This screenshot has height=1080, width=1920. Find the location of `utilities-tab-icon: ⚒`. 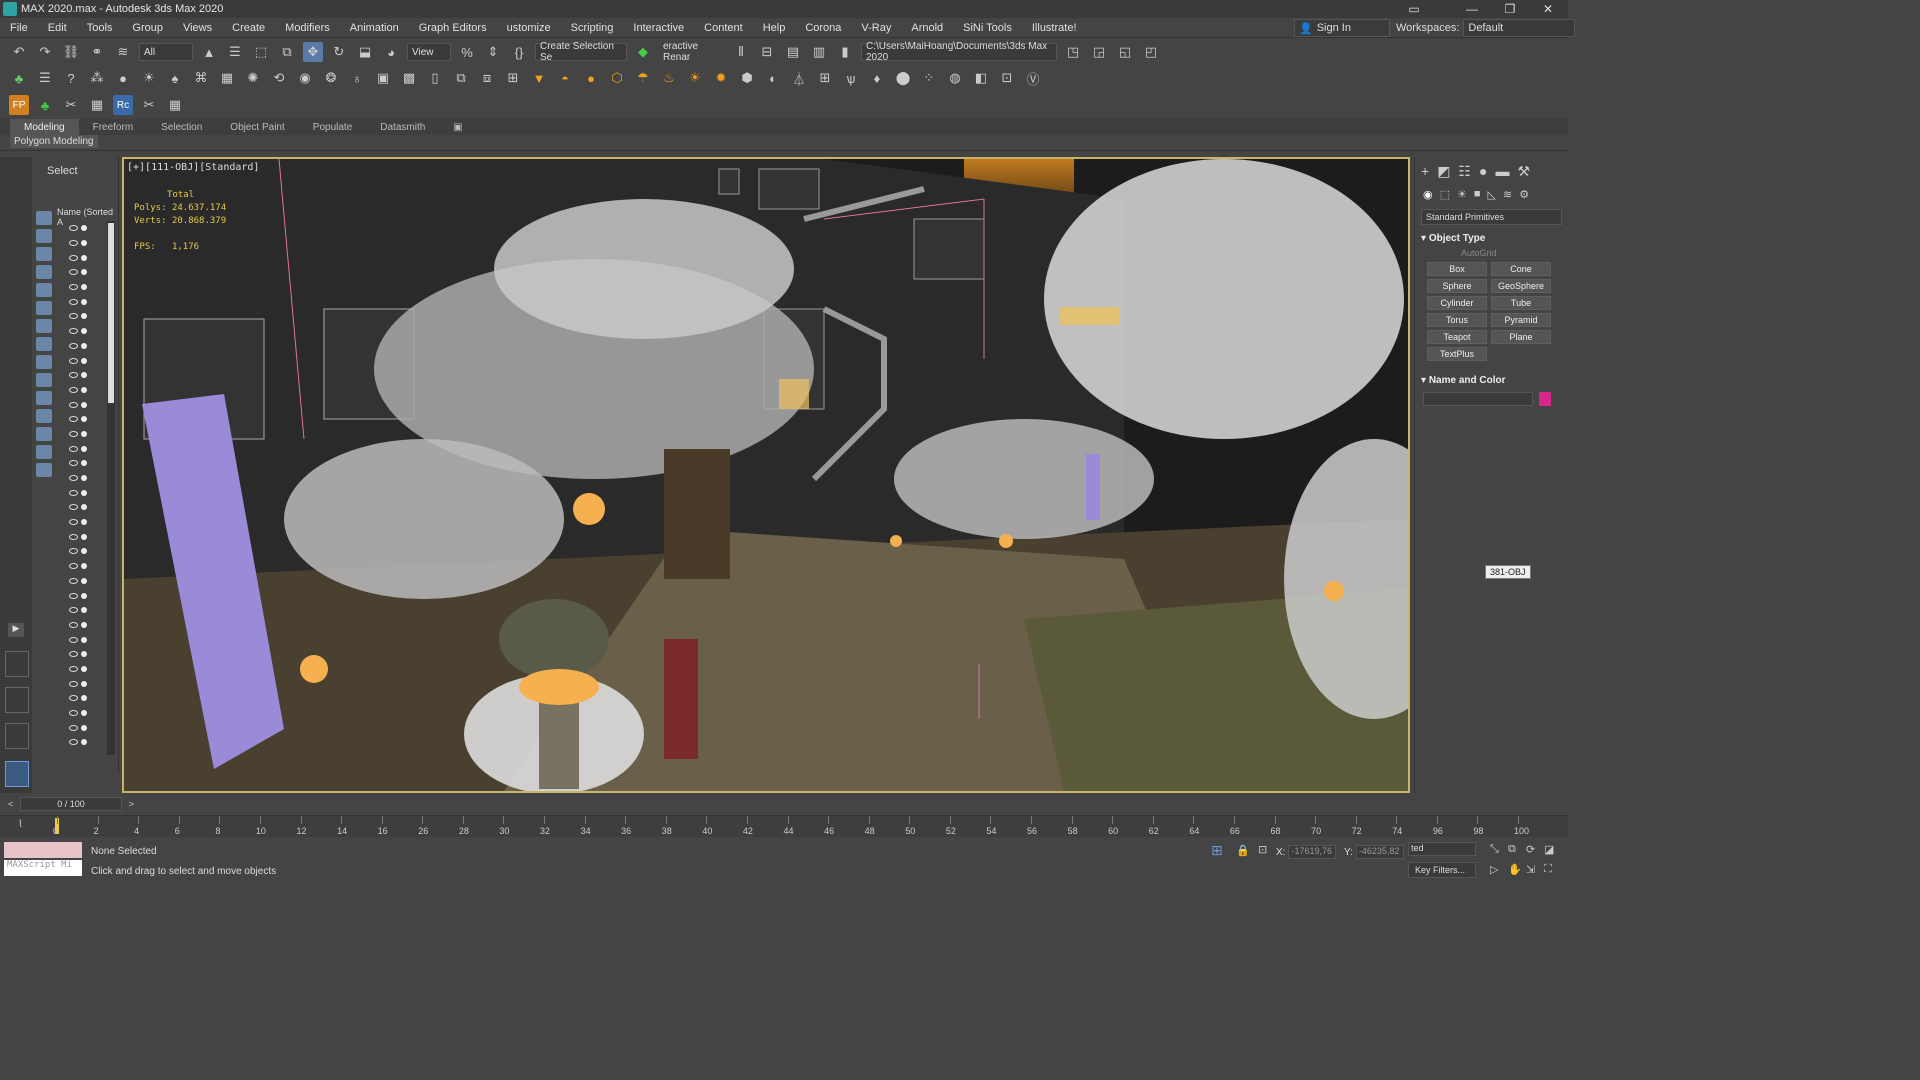

utilities-tab-icon: ⚒ is located at coordinates (1523, 171).